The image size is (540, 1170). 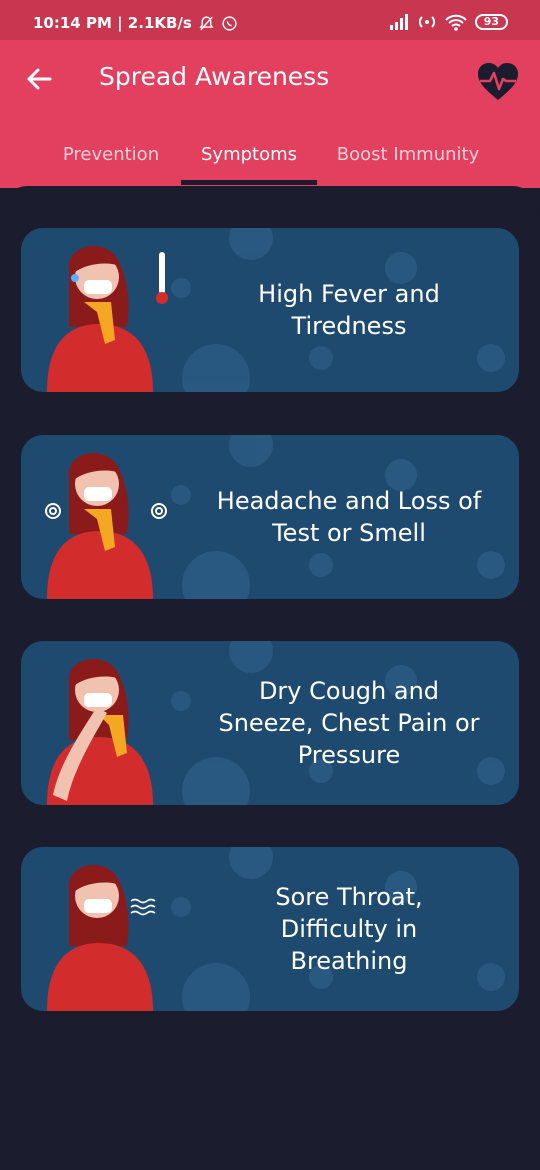 I want to click on symptom-line-1: High Fever and, so click(x=349, y=294).